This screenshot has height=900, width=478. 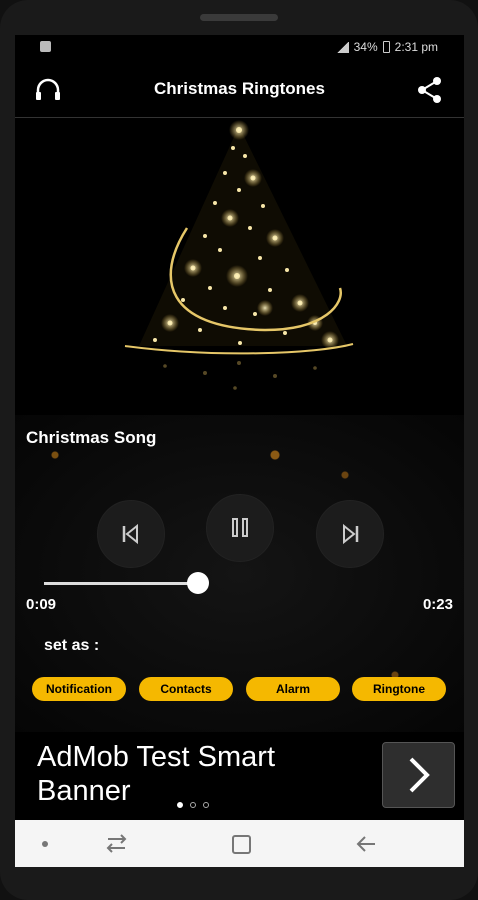 I want to click on set-as-ringtone-button: Ringtone, so click(x=399, y=689).